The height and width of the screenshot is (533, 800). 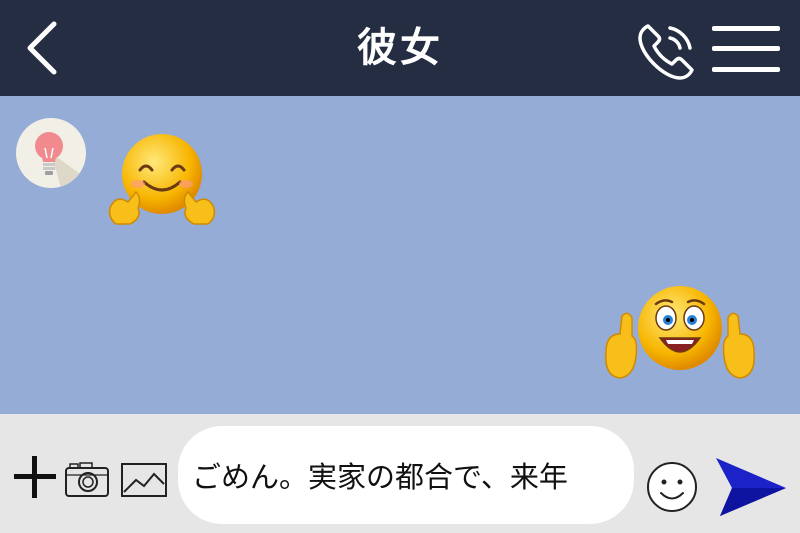 I want to click on camera-icon, so click(x=87, y=479).